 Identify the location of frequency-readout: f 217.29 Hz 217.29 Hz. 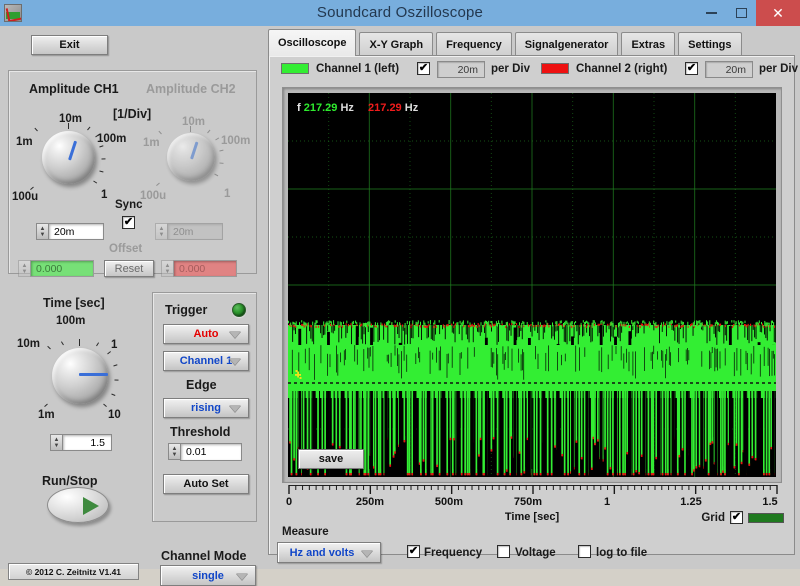
(357, 108).